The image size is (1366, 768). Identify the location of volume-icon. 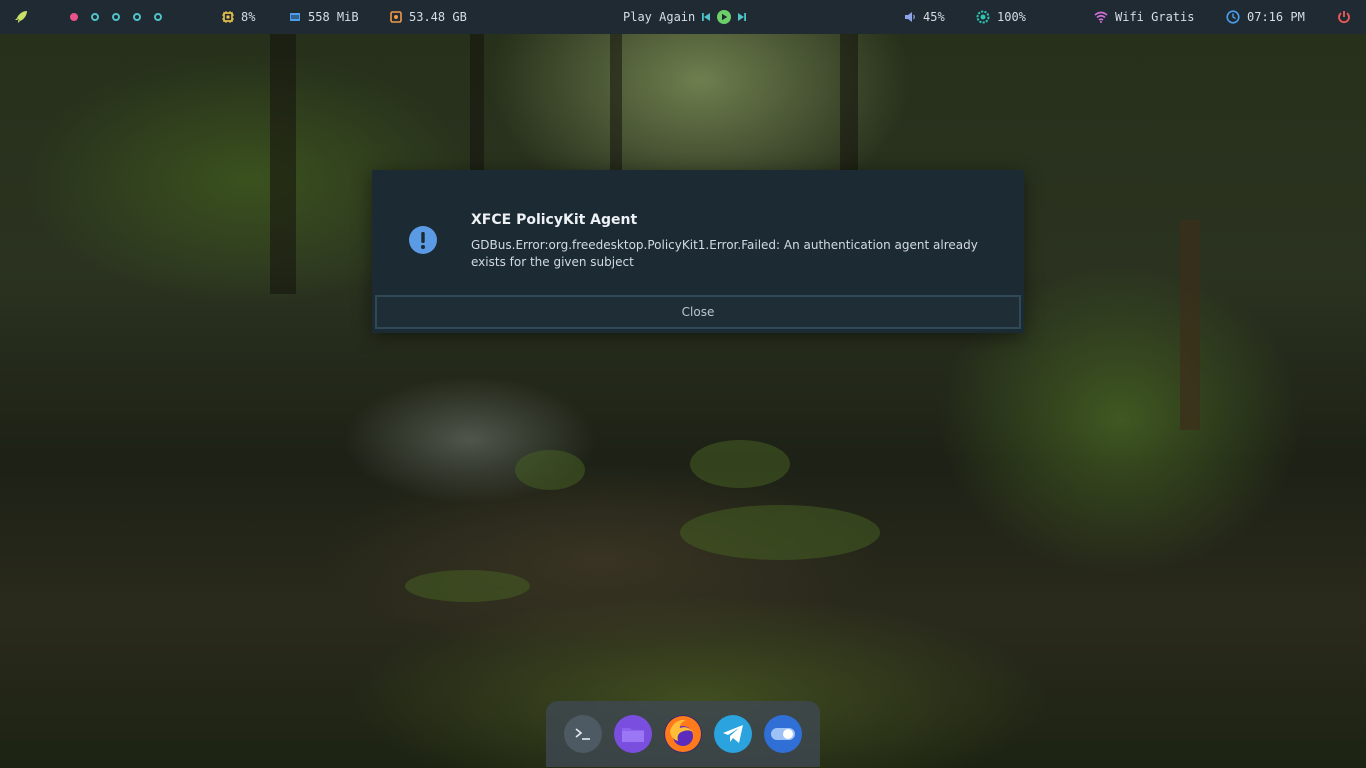
(910, 17).